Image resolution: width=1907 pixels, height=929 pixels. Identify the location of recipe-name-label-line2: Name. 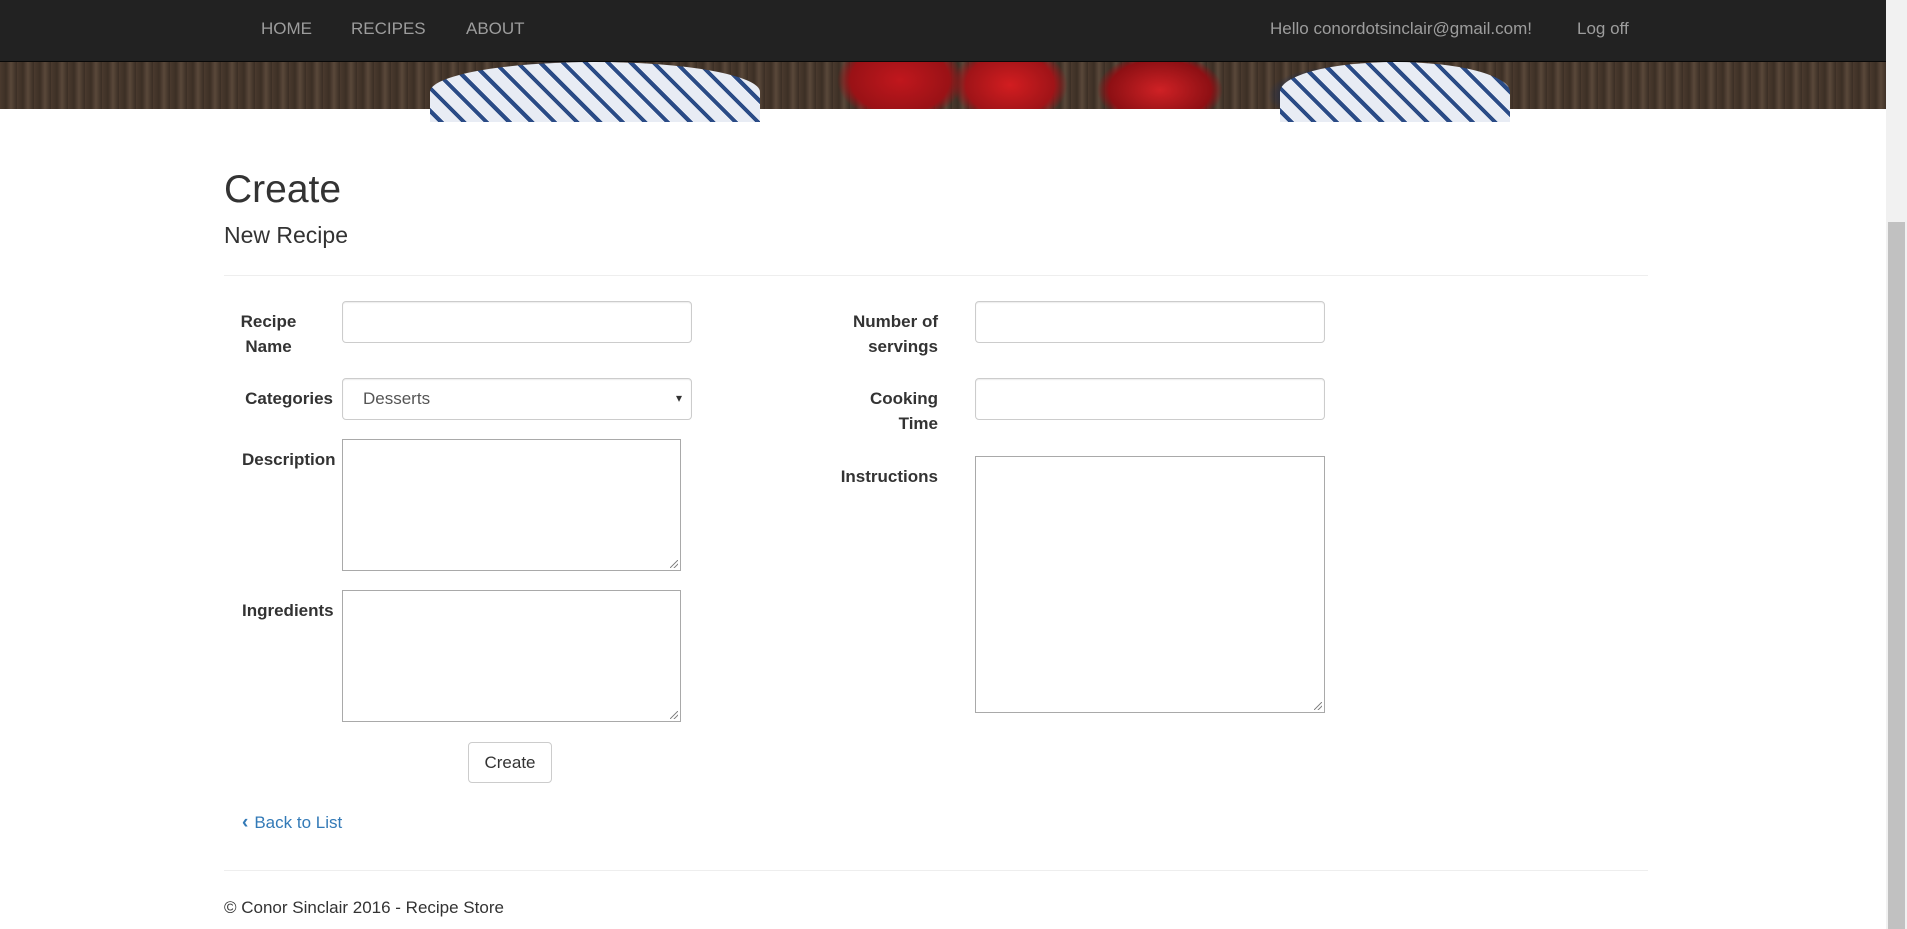
(268, 346).